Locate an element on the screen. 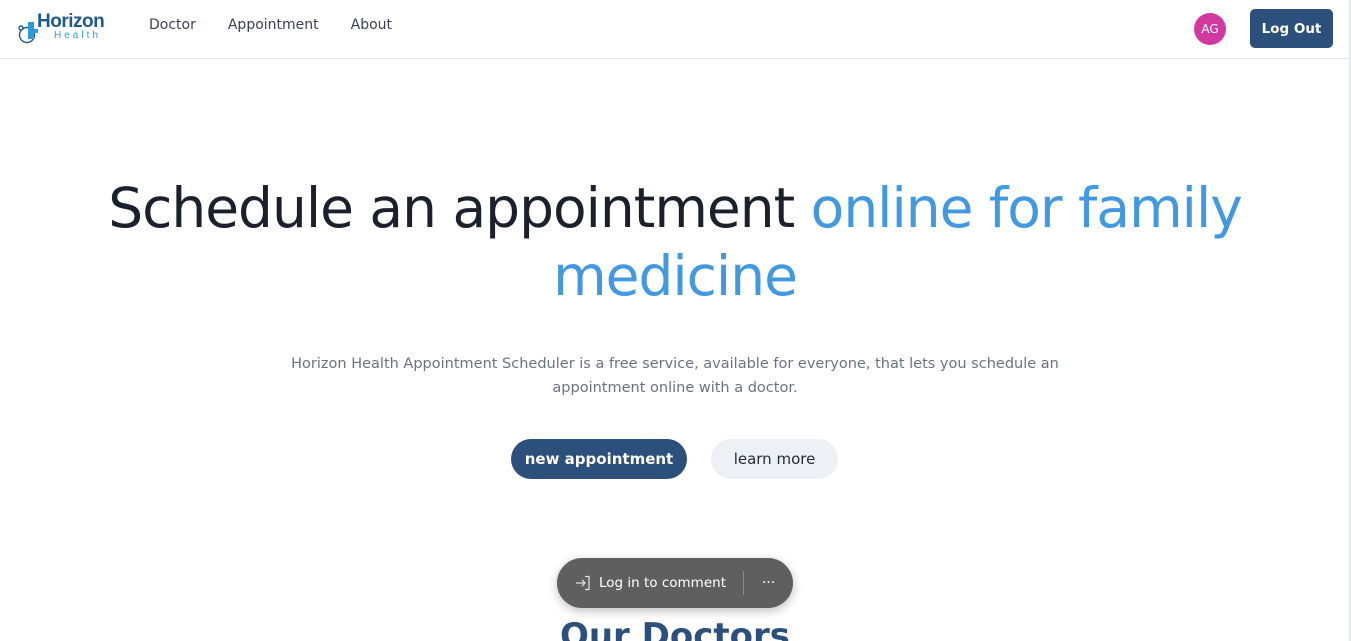  nav-link-doctor: Doctor is located at coordinates (172, 25).